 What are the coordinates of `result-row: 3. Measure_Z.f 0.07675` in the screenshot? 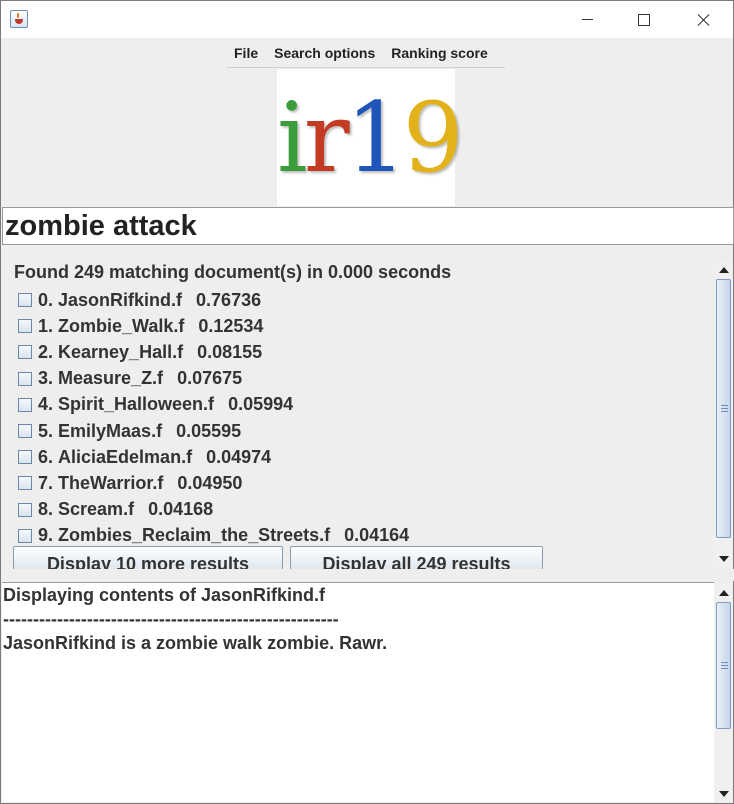 It's located at (213, 379).